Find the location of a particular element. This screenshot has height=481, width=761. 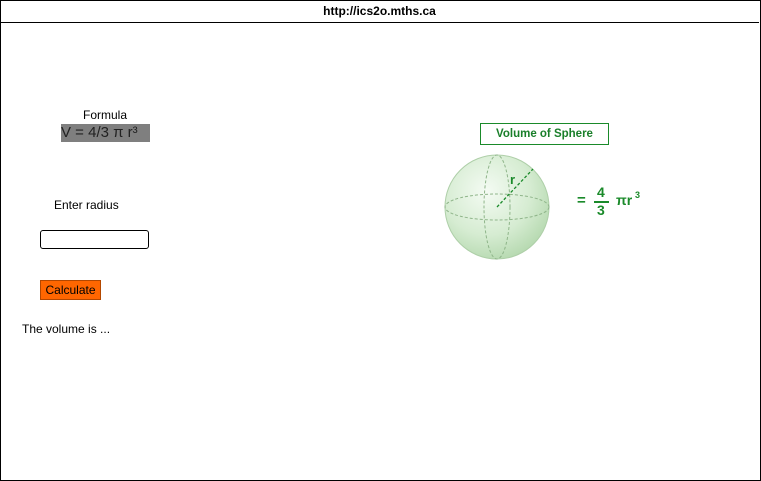

eq-numerator: 4 is located at coordinates (601, 192).